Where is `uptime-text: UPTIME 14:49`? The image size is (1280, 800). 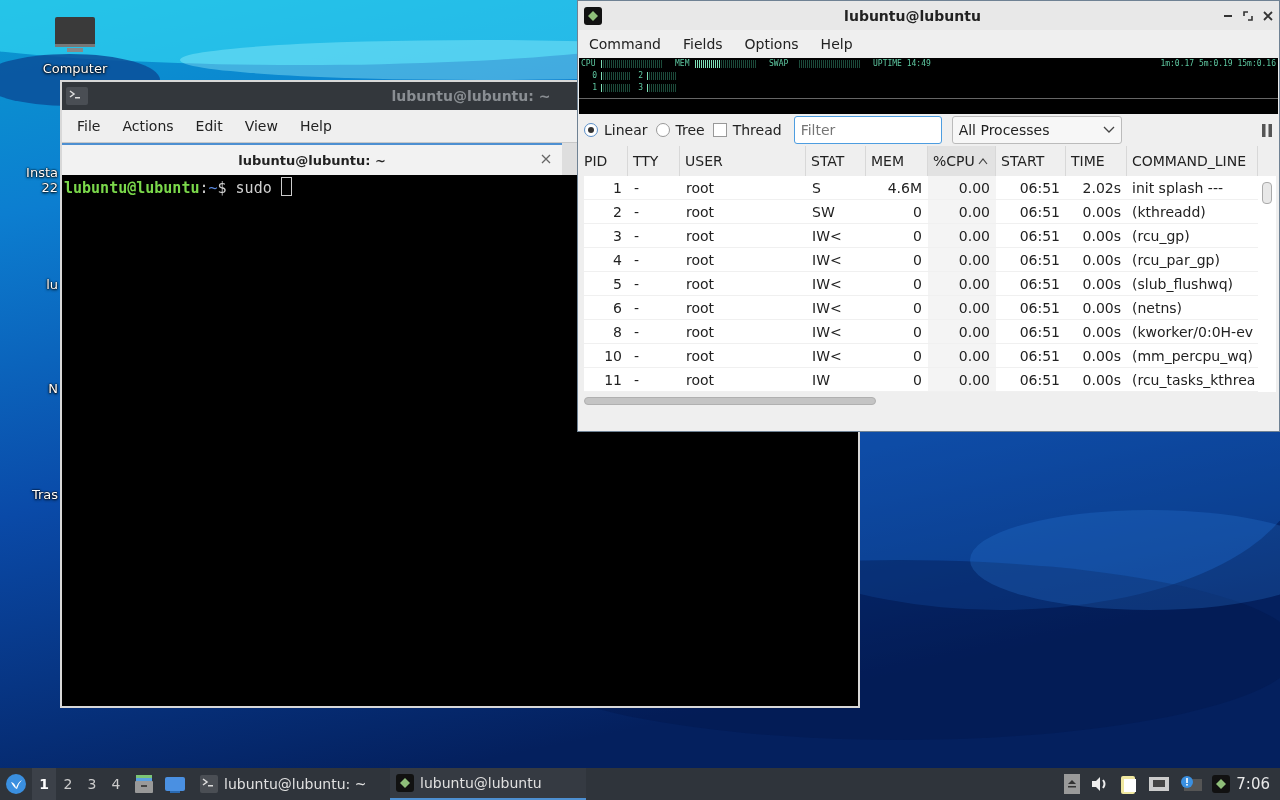
uptime-text: UPTIME 14:49 is located at coordinates (902, 64).